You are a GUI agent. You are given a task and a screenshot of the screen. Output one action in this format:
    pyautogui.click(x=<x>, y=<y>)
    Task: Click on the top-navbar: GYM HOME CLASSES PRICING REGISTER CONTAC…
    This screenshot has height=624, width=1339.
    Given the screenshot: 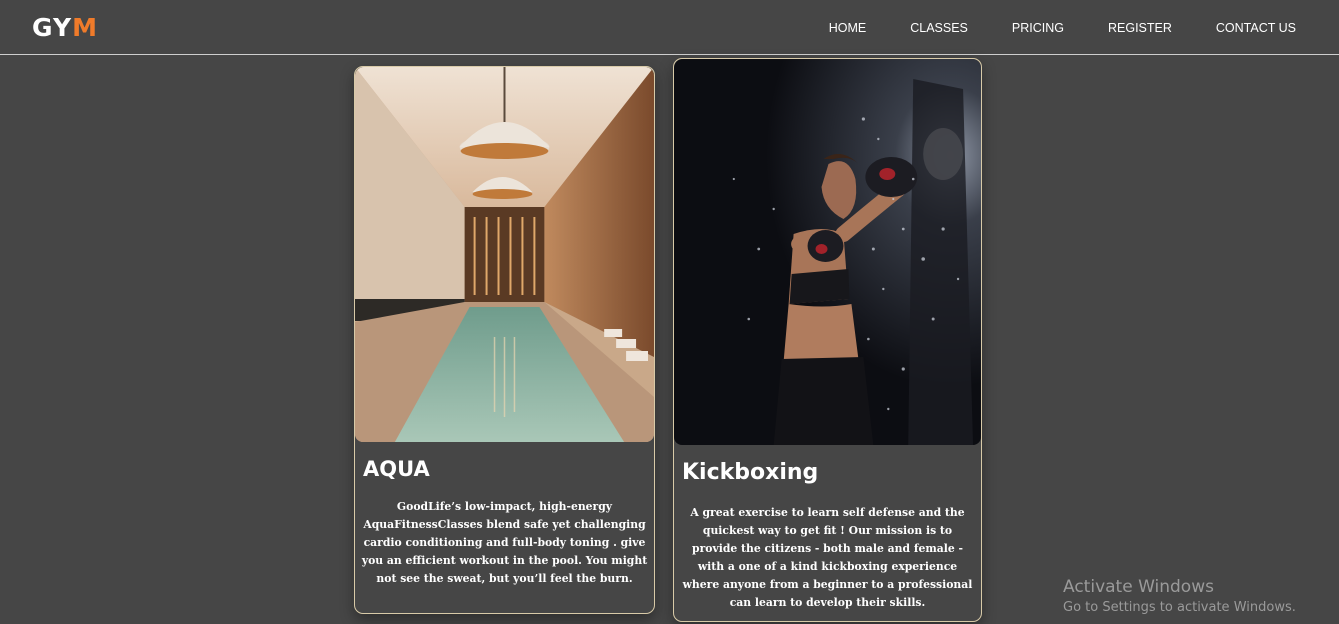 What is the action you would take?
    pyautogui.click(x=669, y=27)
    